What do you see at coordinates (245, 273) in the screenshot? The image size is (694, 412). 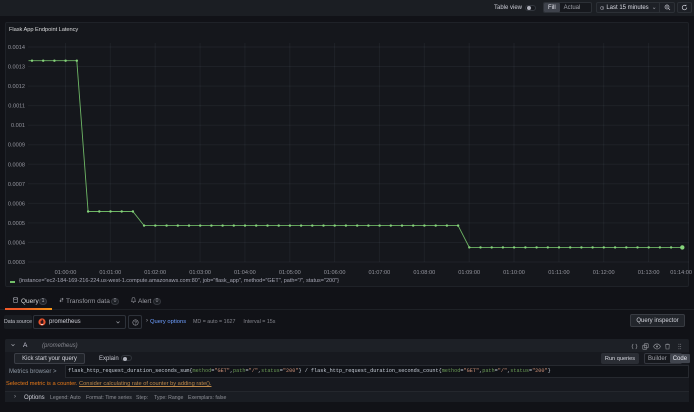 I see `svg-text: 01:04:00` at bounding box center [245, 273].